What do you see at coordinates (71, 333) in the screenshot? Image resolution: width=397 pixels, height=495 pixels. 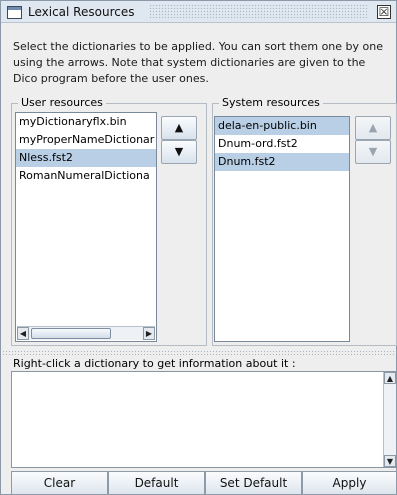 I see `scrollbar-thumb` at bounding box center [71, 333].